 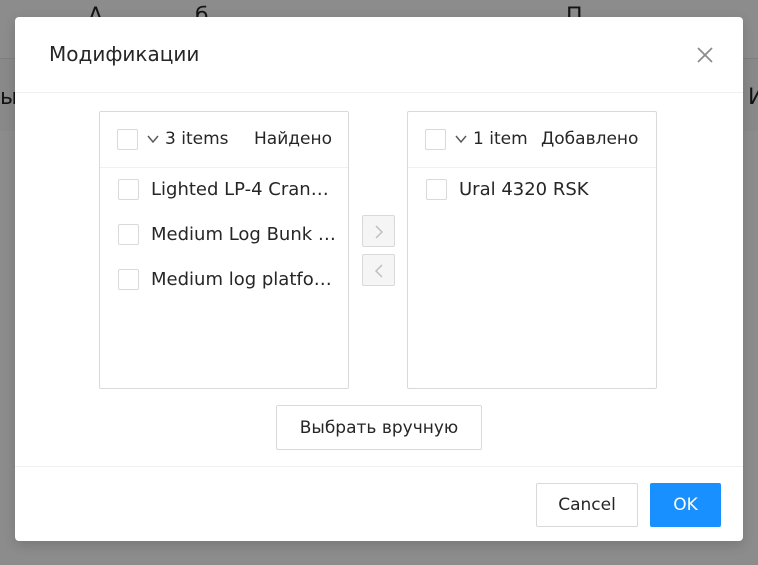 I want to click on move-right-button, so click(x=378, y=231).